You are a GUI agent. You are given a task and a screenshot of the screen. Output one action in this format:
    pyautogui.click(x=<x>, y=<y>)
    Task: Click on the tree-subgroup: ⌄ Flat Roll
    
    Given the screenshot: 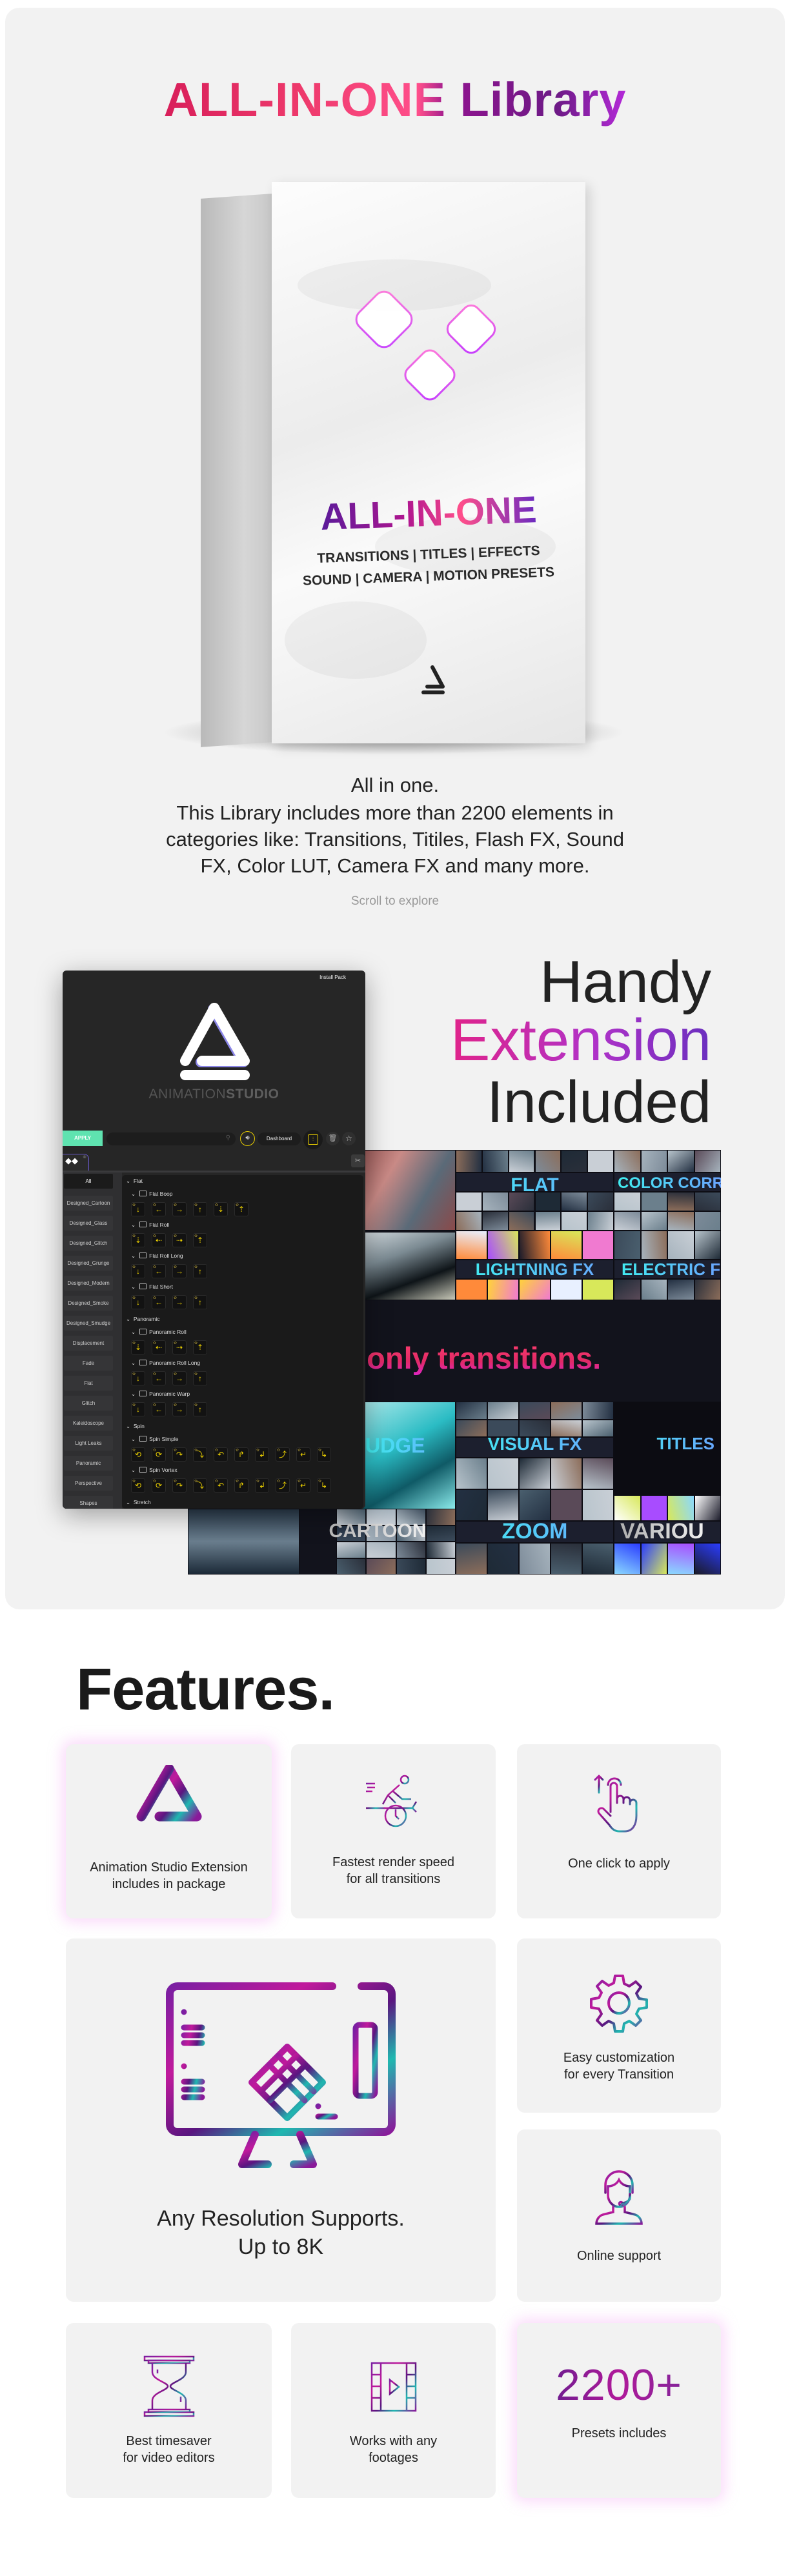 What is the action you would take?
    pyautogui.click(x=150, y=1225)
    